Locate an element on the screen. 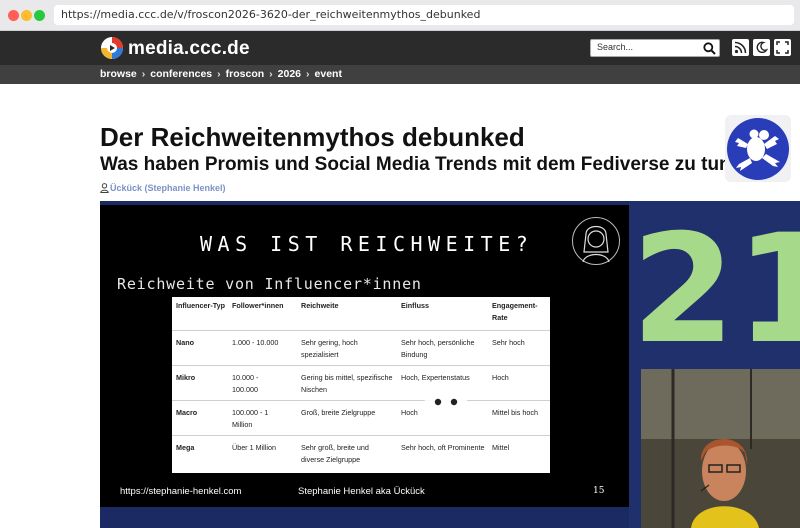 The height and width of the screenshot is (528, 800). table-cell: Gering bis mittel, spezifische Nischen is located at coordinates (347, 383).